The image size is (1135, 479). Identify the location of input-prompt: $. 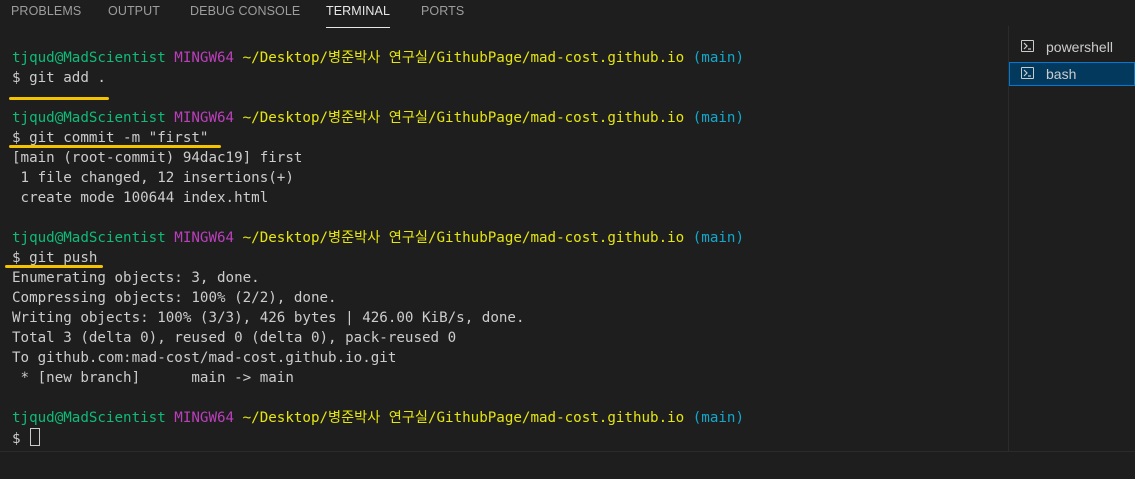
(21, 439).